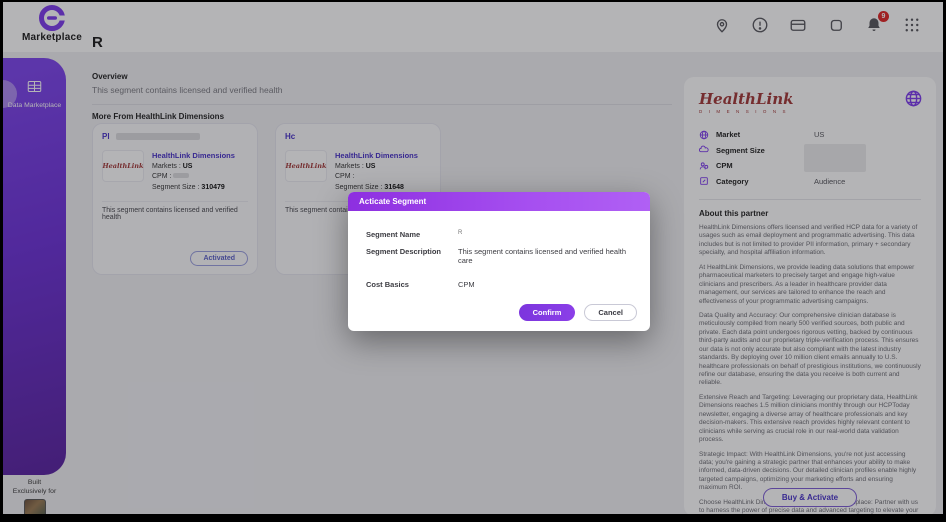  What do you see at coordinates (460, 233) in the screenshot?
I see `segment-name-value: R` at bounding box center [460, 233].